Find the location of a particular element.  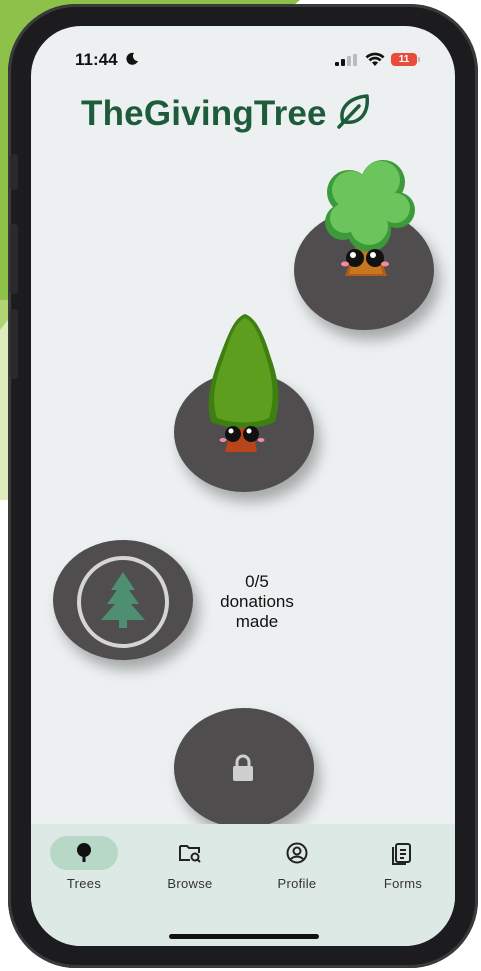

tab-browse: Browse is located at coordinates (190, 863).